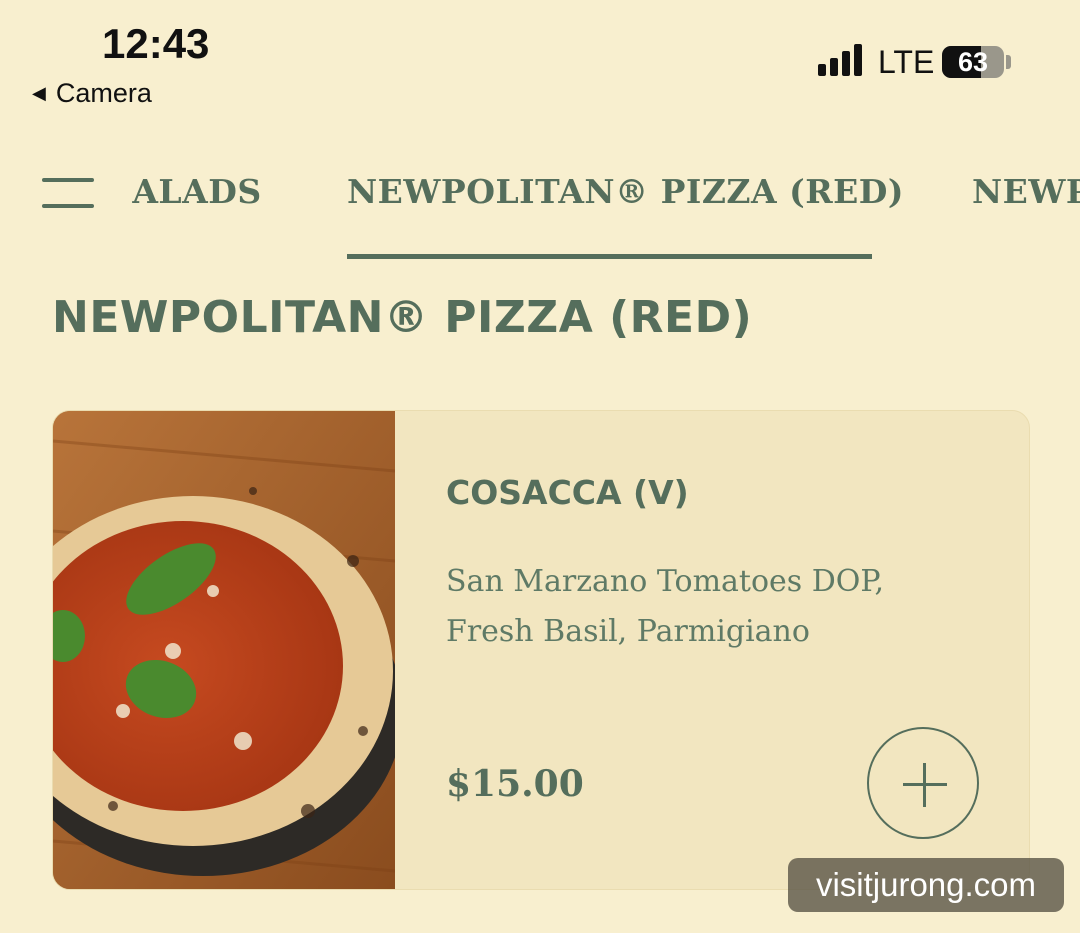  What do you see at coordinates (200, 191) in the screenshot?
I see `tab-salads: SALADS` at bounding box center [200, 191].